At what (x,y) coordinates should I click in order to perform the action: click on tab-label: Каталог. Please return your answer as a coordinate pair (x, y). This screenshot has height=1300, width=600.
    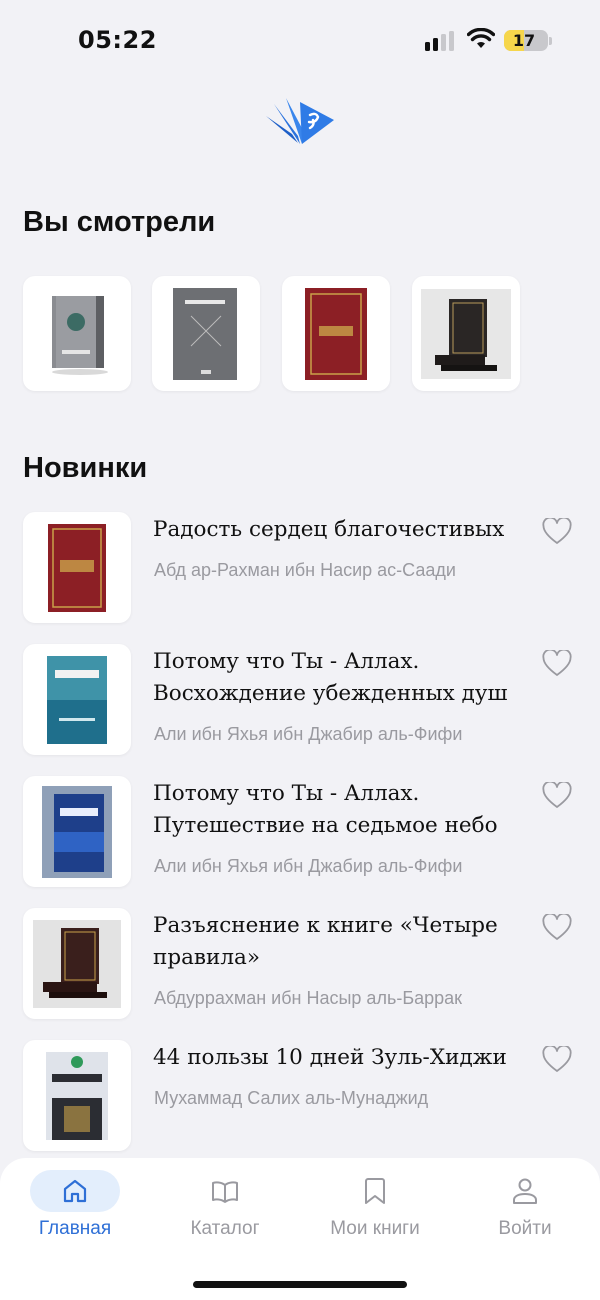
    Looking at the image, I should click on (225, 1228).